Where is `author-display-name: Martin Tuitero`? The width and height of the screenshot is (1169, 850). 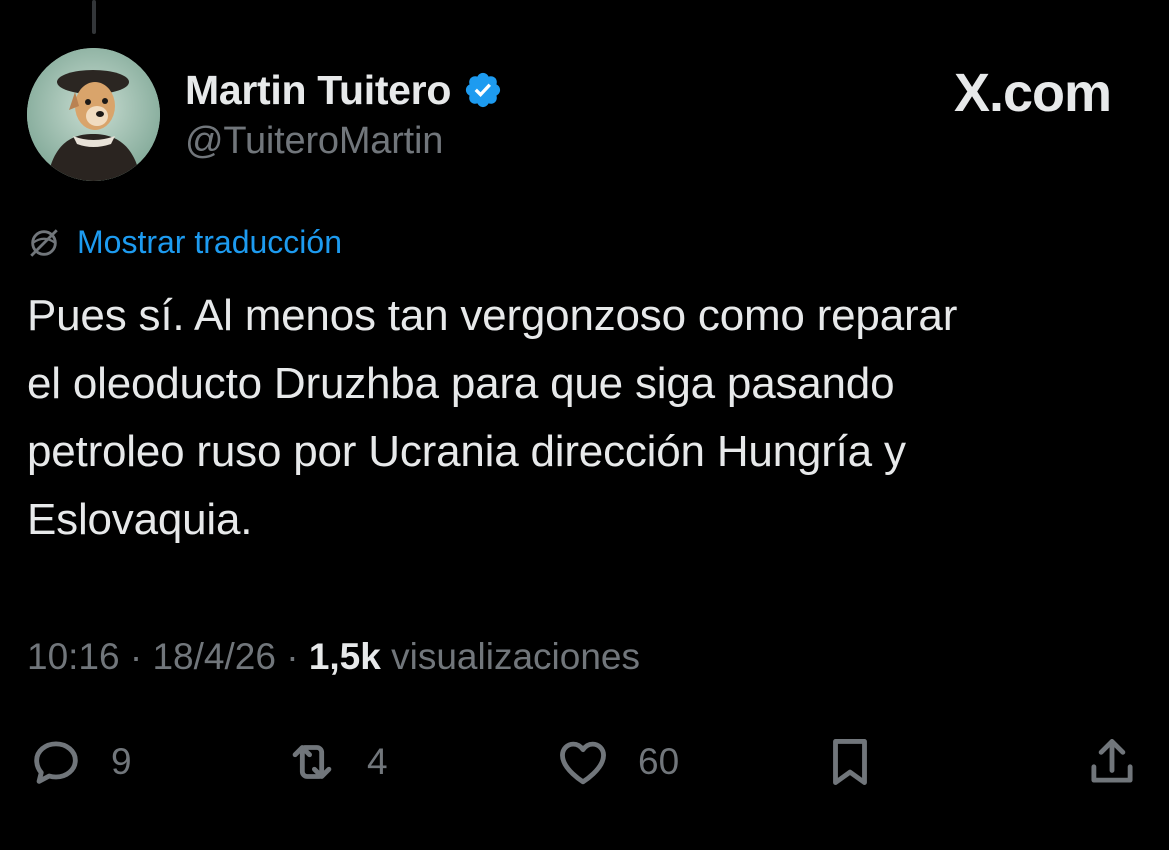
author-display-name: Martin Tuitero is located at coordinates (318, 90).